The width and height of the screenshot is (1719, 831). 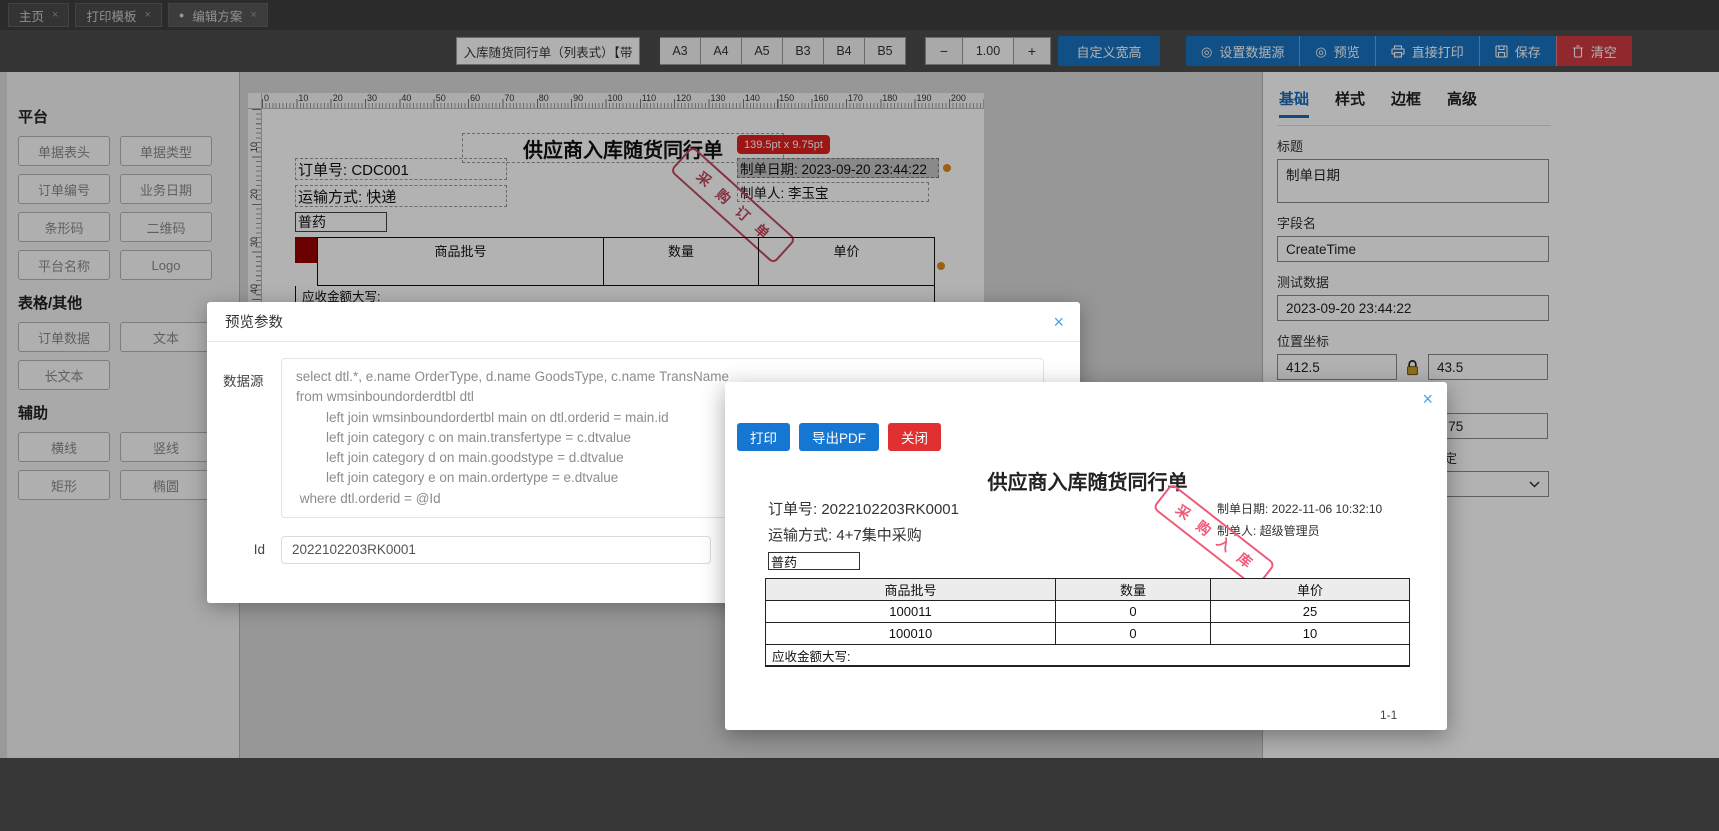 What do you see at coordinates (914, 437) in the screenshot?
I see `close-button: 关闭` at bounding box center [914, 437].